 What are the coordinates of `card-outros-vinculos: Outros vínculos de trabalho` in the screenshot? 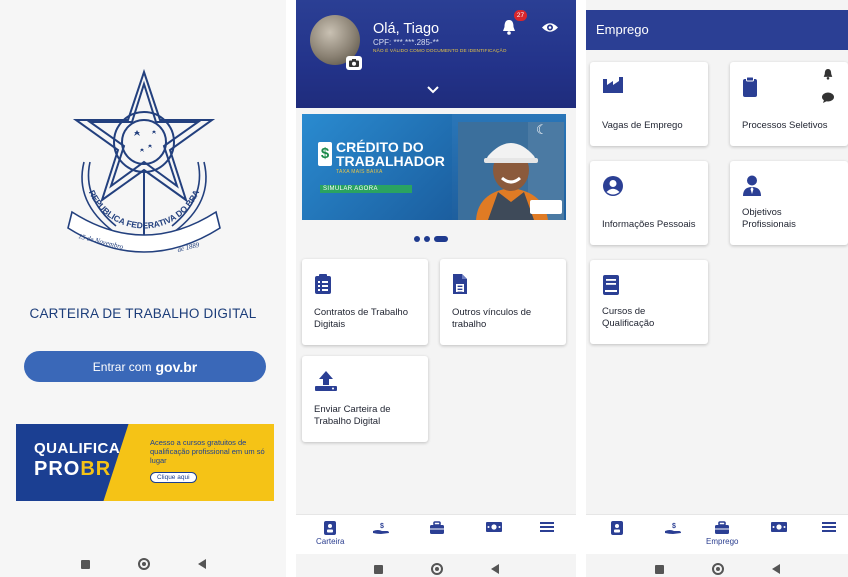 It's located at (503, 302).